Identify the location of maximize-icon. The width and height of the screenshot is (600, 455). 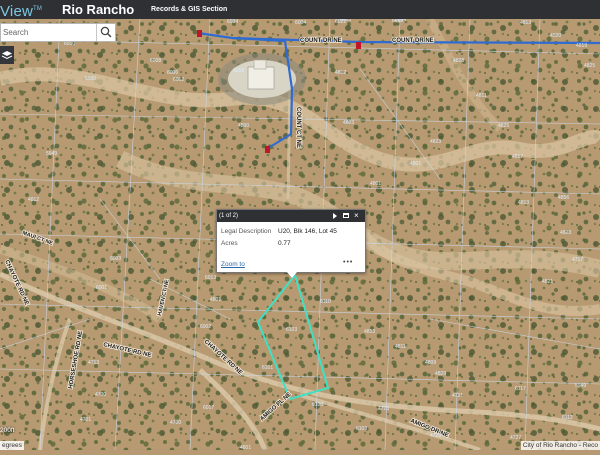
(346, 215).